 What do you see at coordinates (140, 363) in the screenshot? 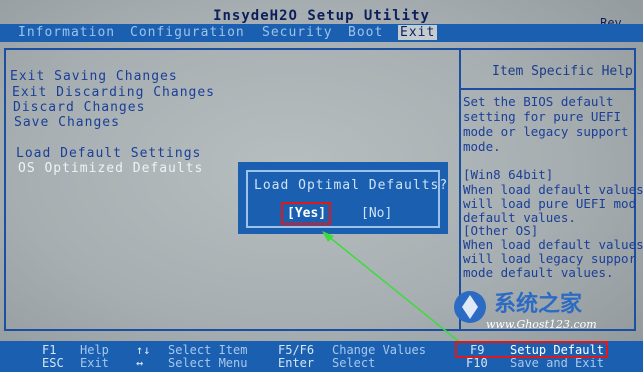
I see `footer-key: ↔` at bounding box center [140, 363].